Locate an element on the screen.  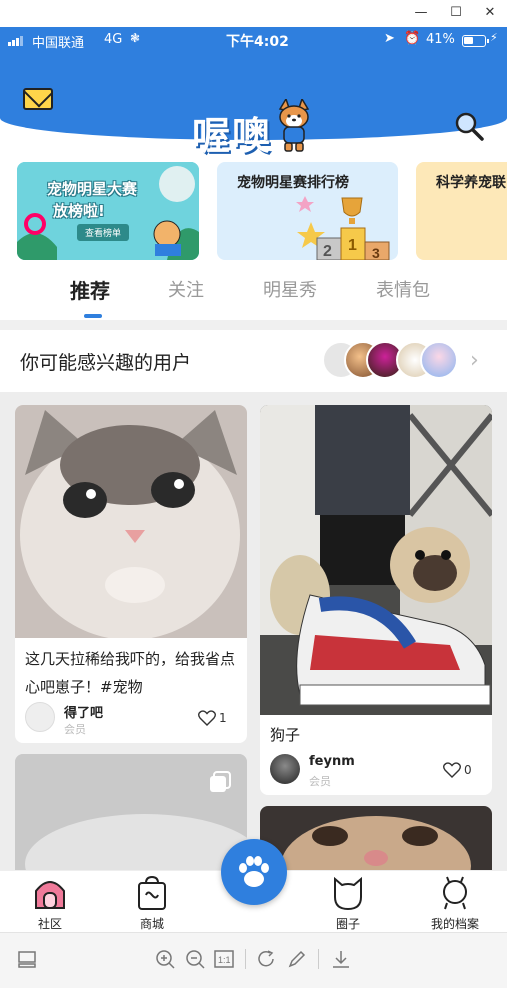
house-icon is located at coordinates (50, 895).